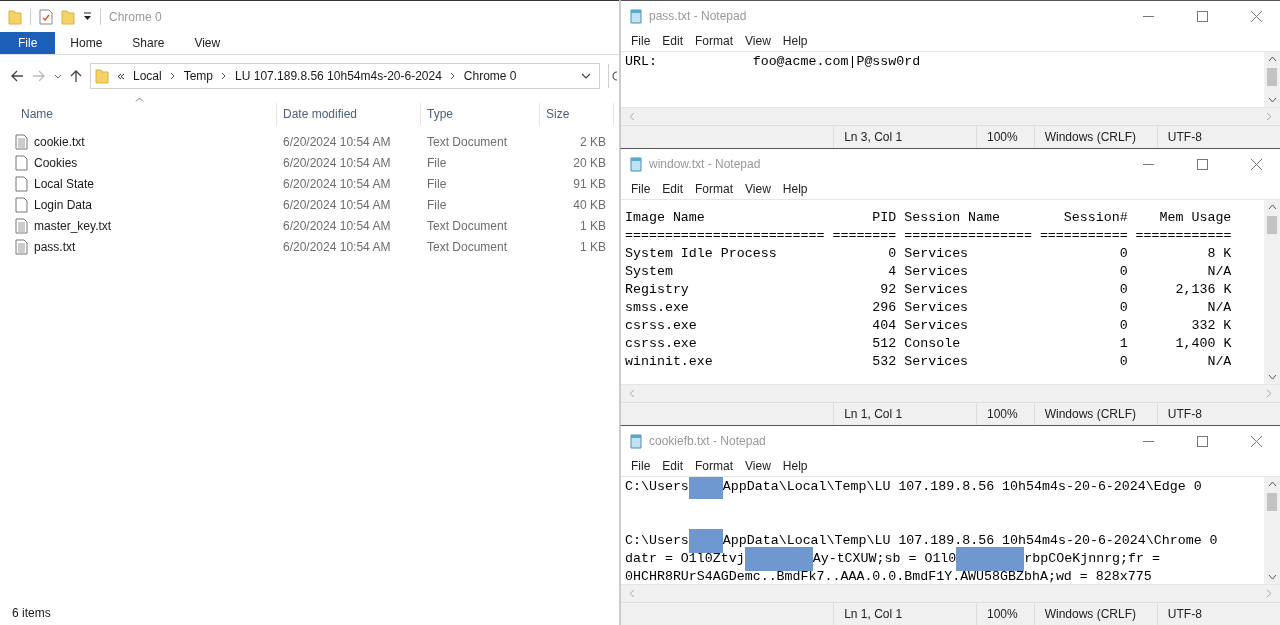  I want to click on back-arrow-icon, so click(17, 76).